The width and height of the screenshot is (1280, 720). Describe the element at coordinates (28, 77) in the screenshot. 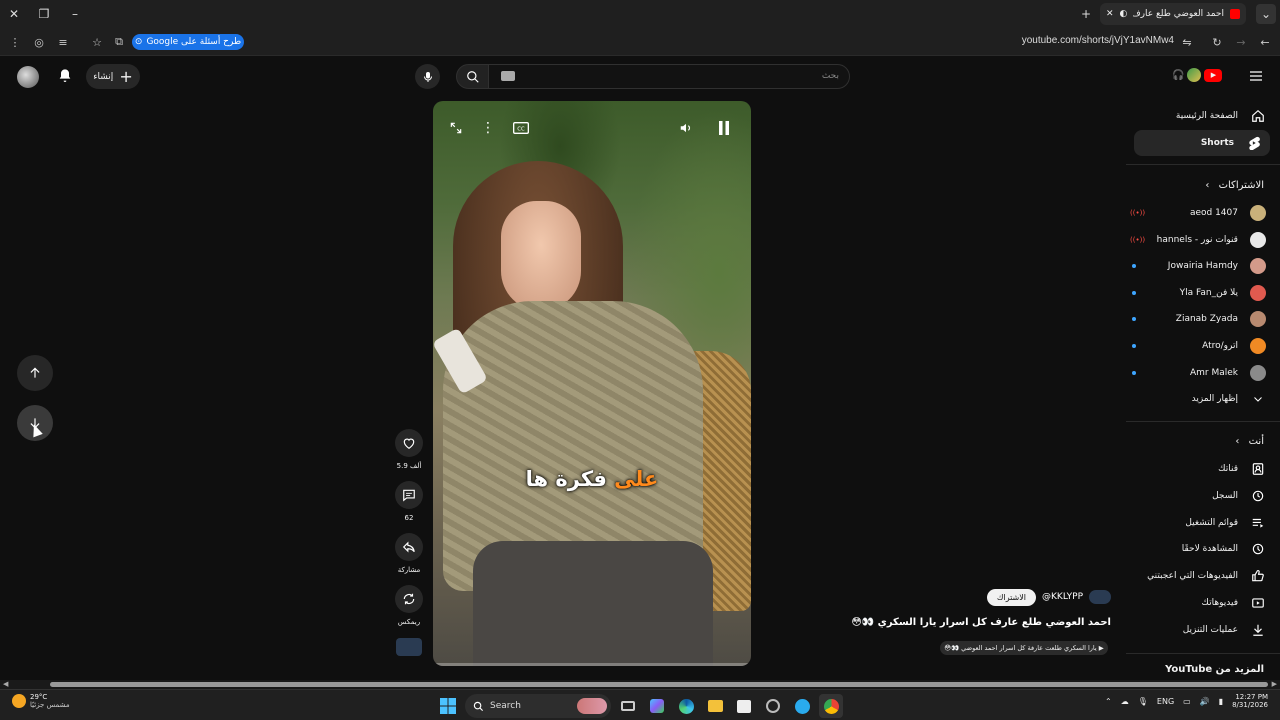

I see `avatar` at that location.